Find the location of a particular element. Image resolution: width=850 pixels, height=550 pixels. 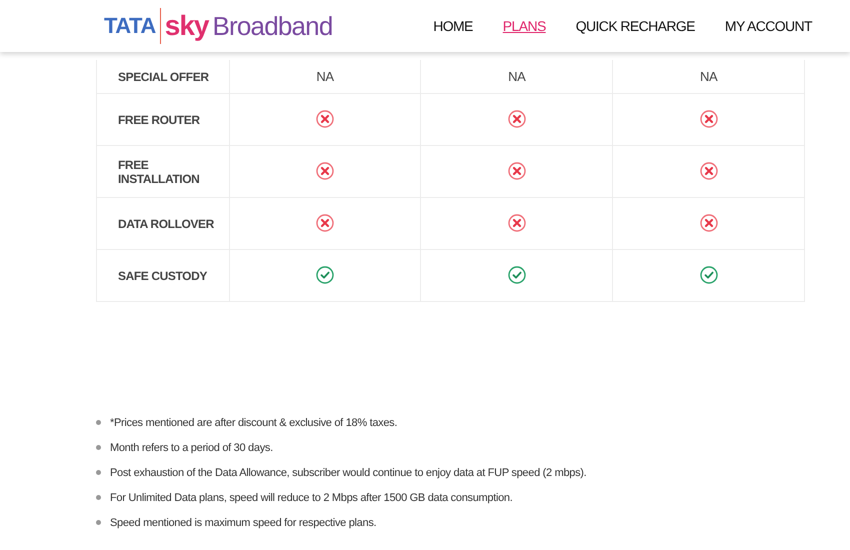

logo-sub: sky is located at coordinates (186, 26).